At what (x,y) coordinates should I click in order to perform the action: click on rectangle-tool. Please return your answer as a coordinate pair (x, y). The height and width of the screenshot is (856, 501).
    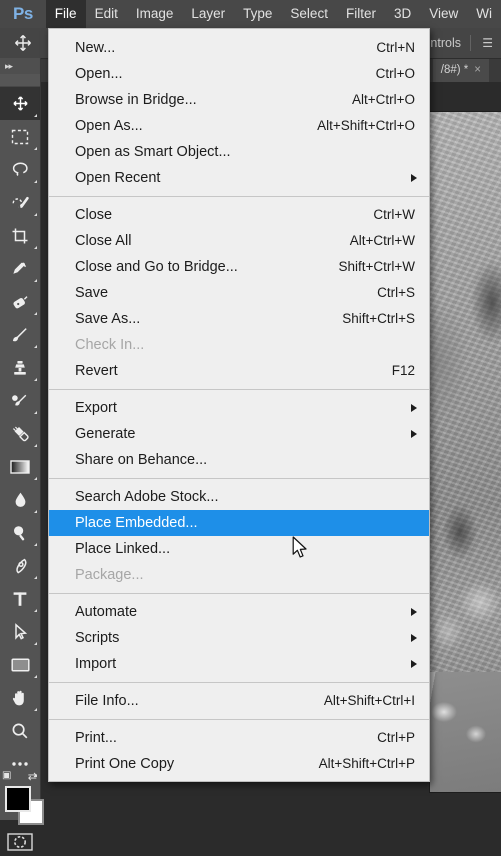
    Looking at the image, I should click on (20, 664).